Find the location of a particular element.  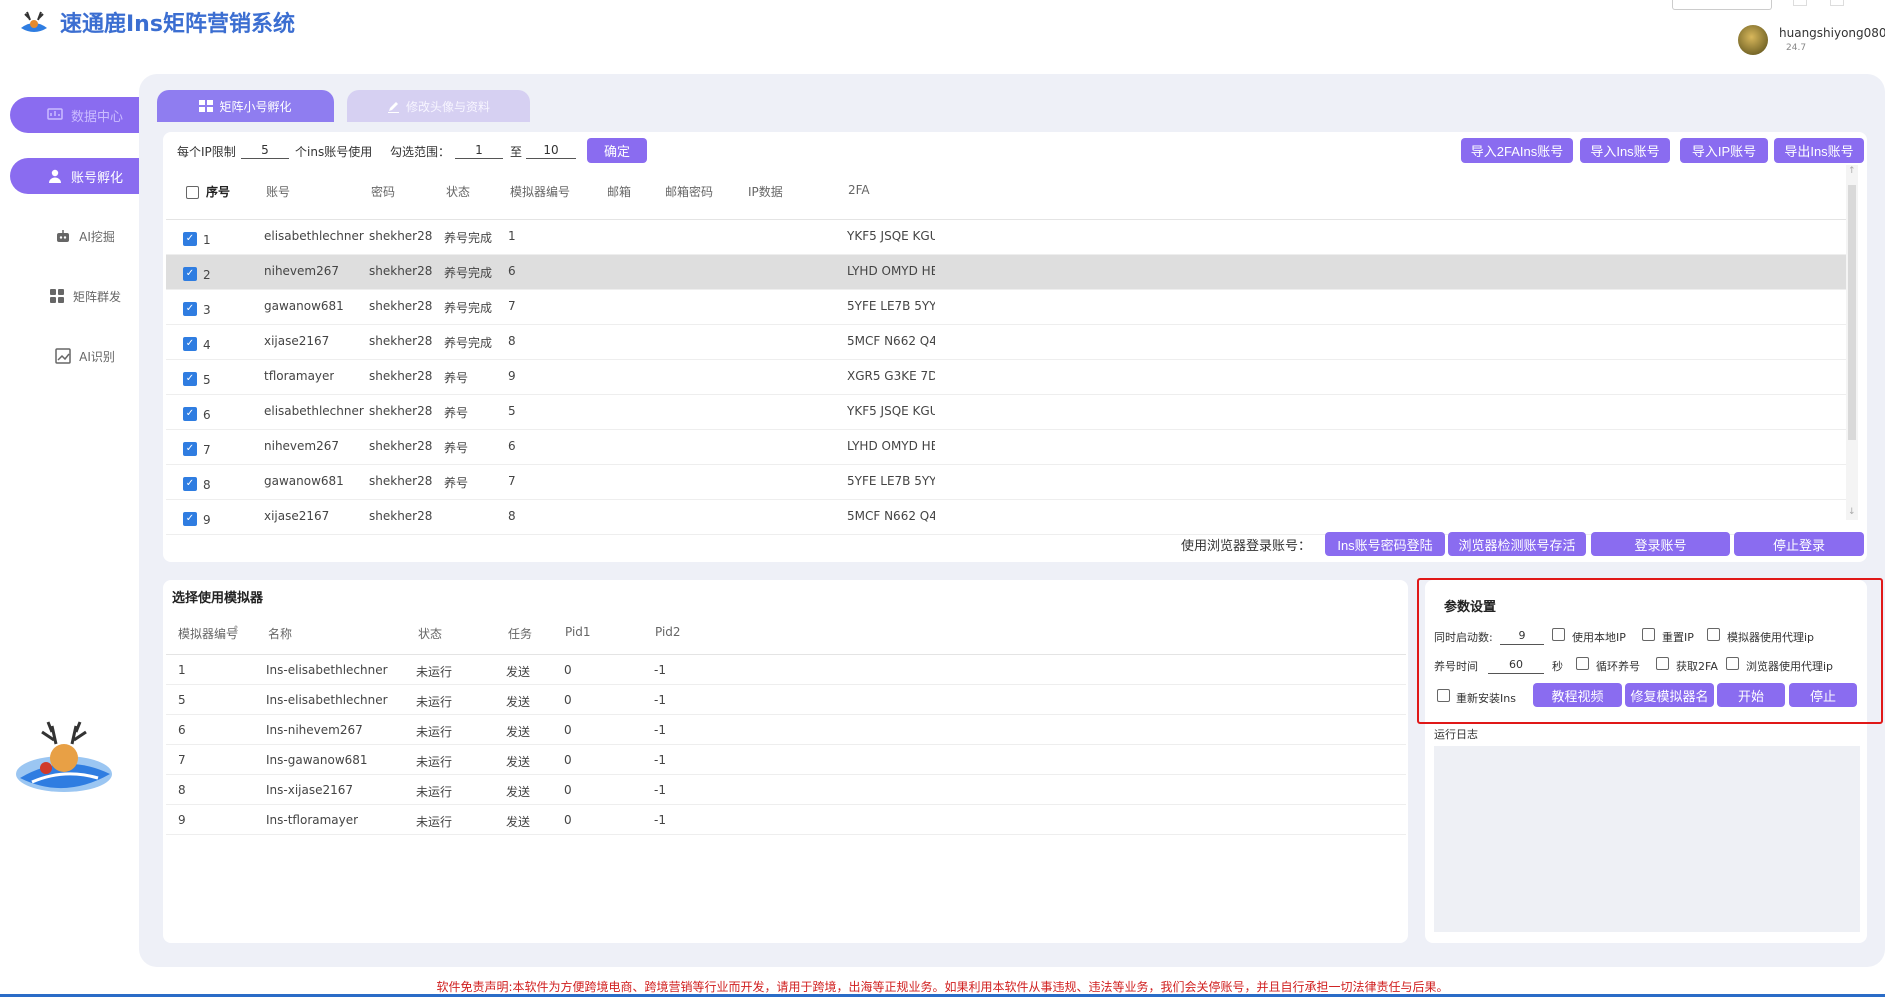

cell-2fa: 5YFE LE7B 5YY7 is located at coordinates (891, 481).